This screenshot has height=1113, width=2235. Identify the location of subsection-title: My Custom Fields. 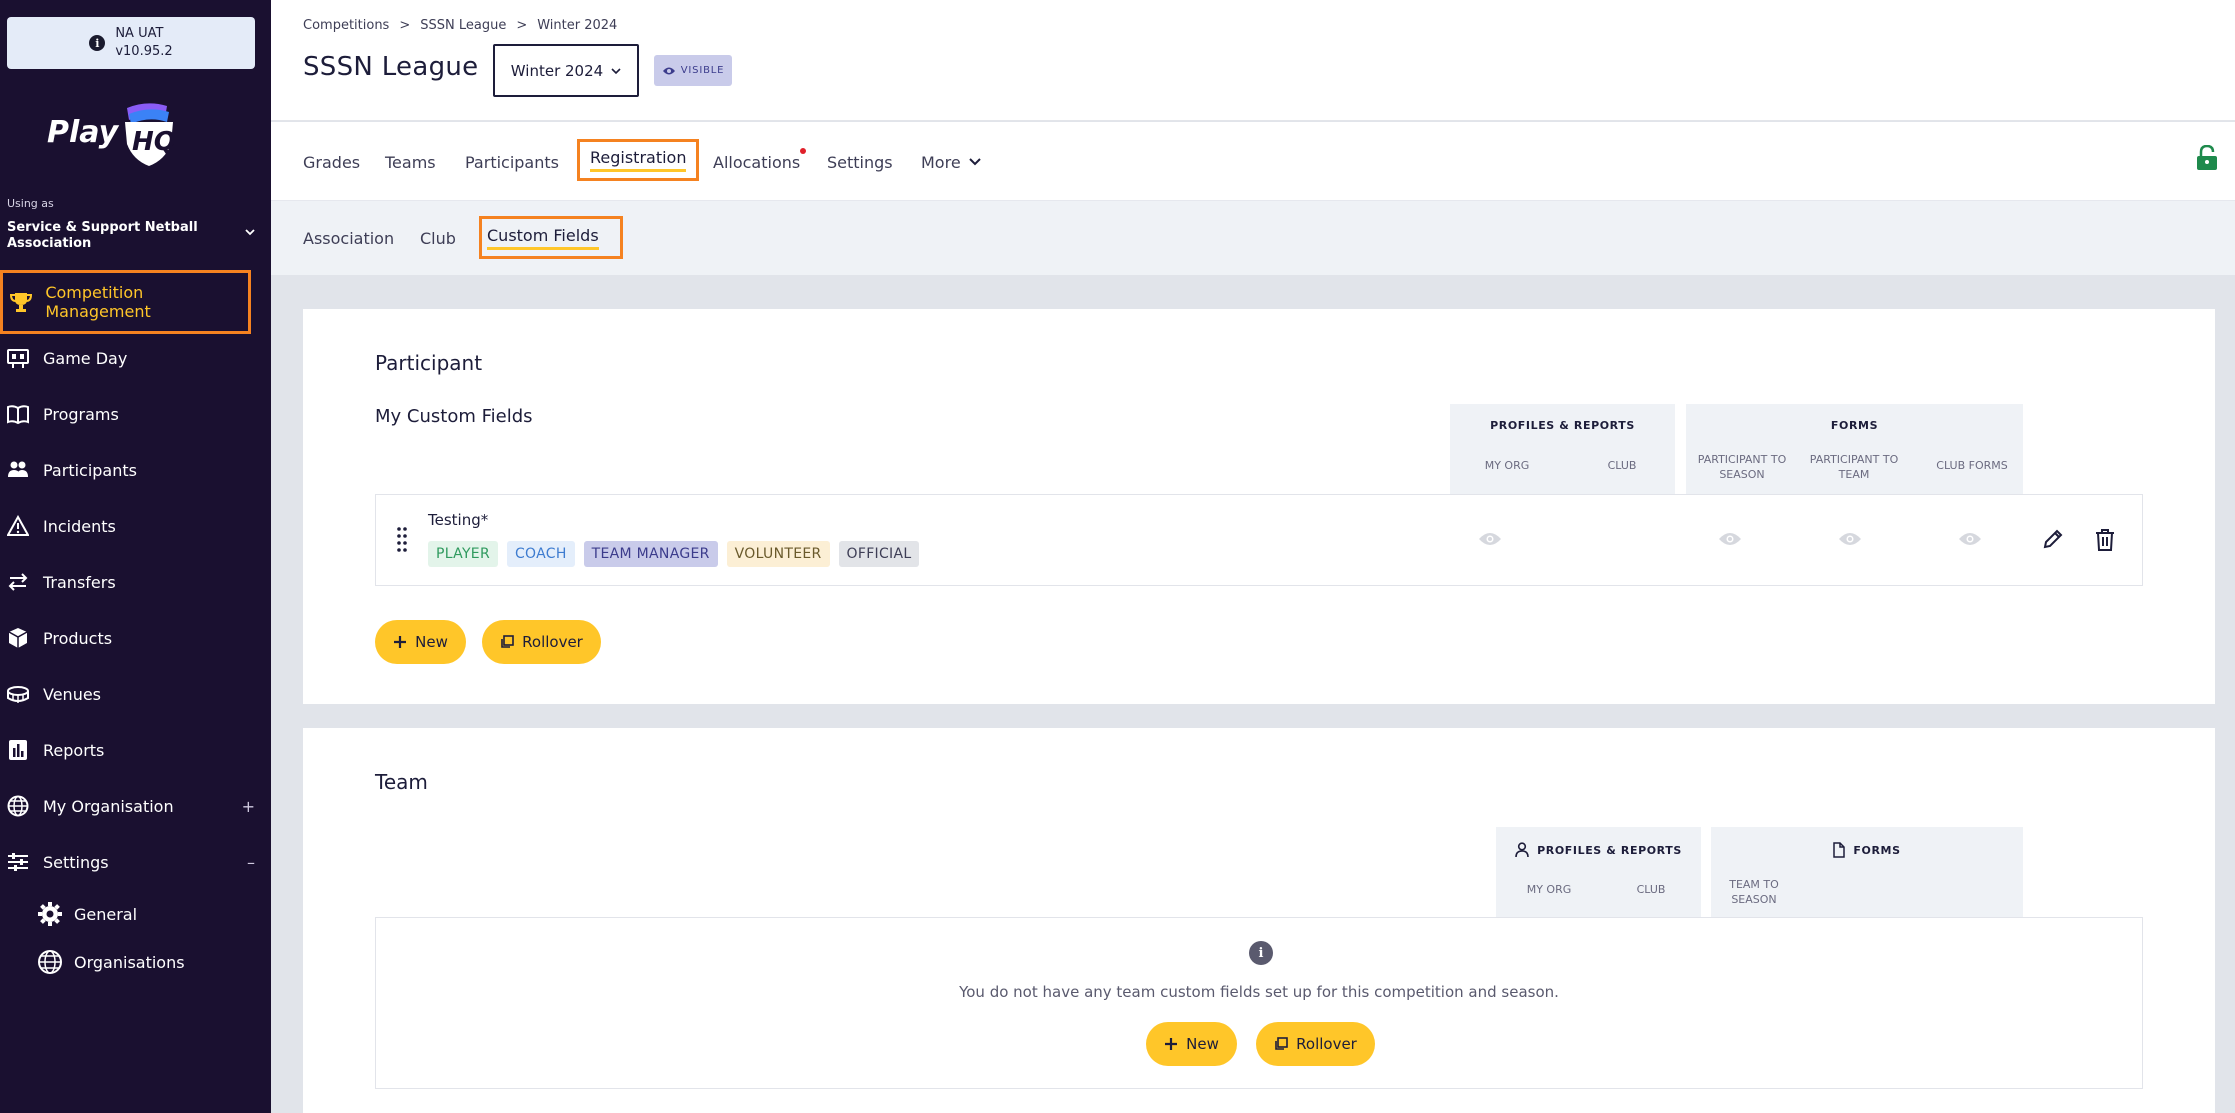
(454, 416).